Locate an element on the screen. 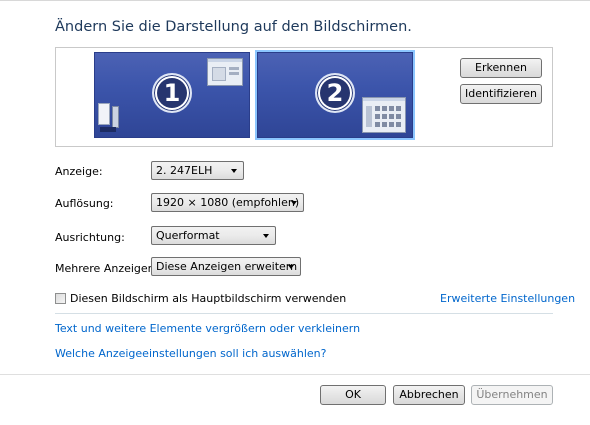 Image resolution: width=590 pixels, height=425 pixels. sidebar-gadget-icon is located at coordinates (109, 118).